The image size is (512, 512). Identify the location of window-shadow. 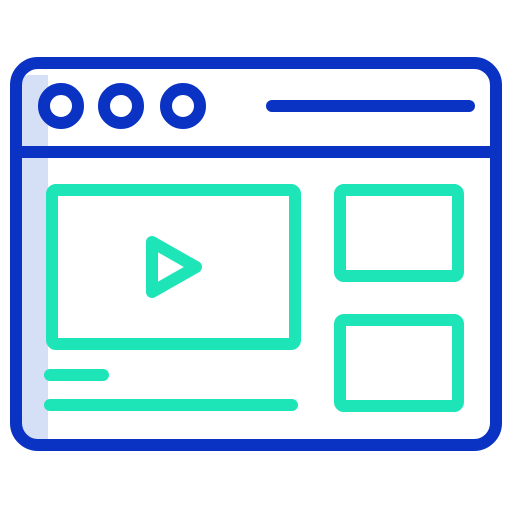
(35, 257).